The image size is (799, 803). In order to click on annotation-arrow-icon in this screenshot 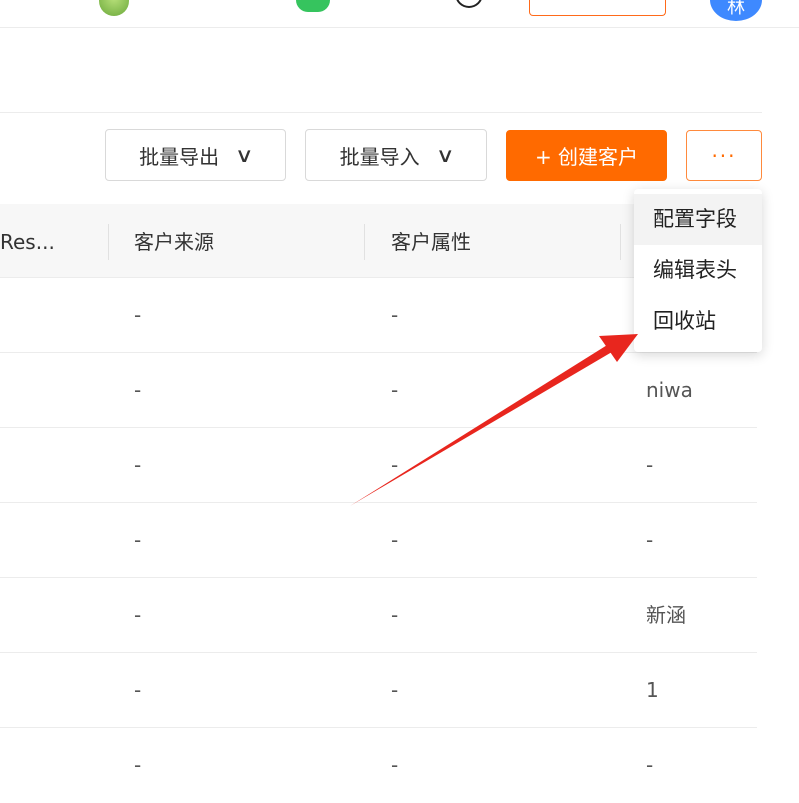, I will do `click(494, 420)`.